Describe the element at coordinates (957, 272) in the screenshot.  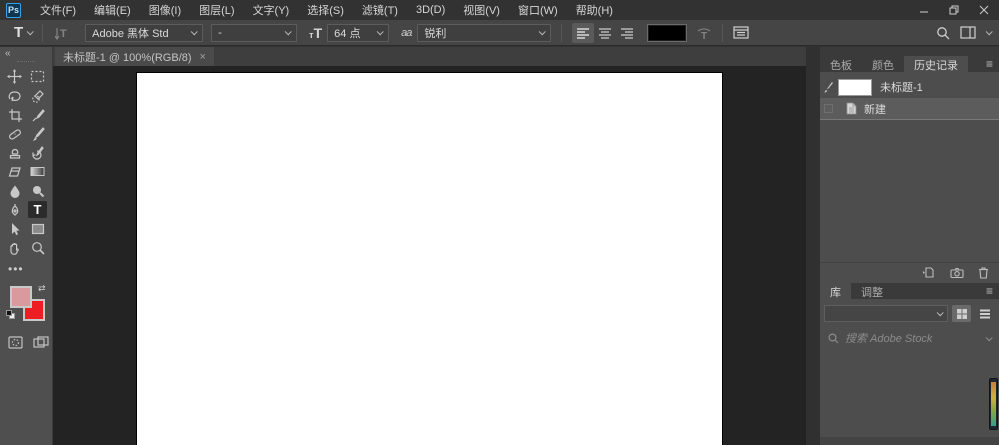
I see `new-snapshot-camera-icon` at that location.